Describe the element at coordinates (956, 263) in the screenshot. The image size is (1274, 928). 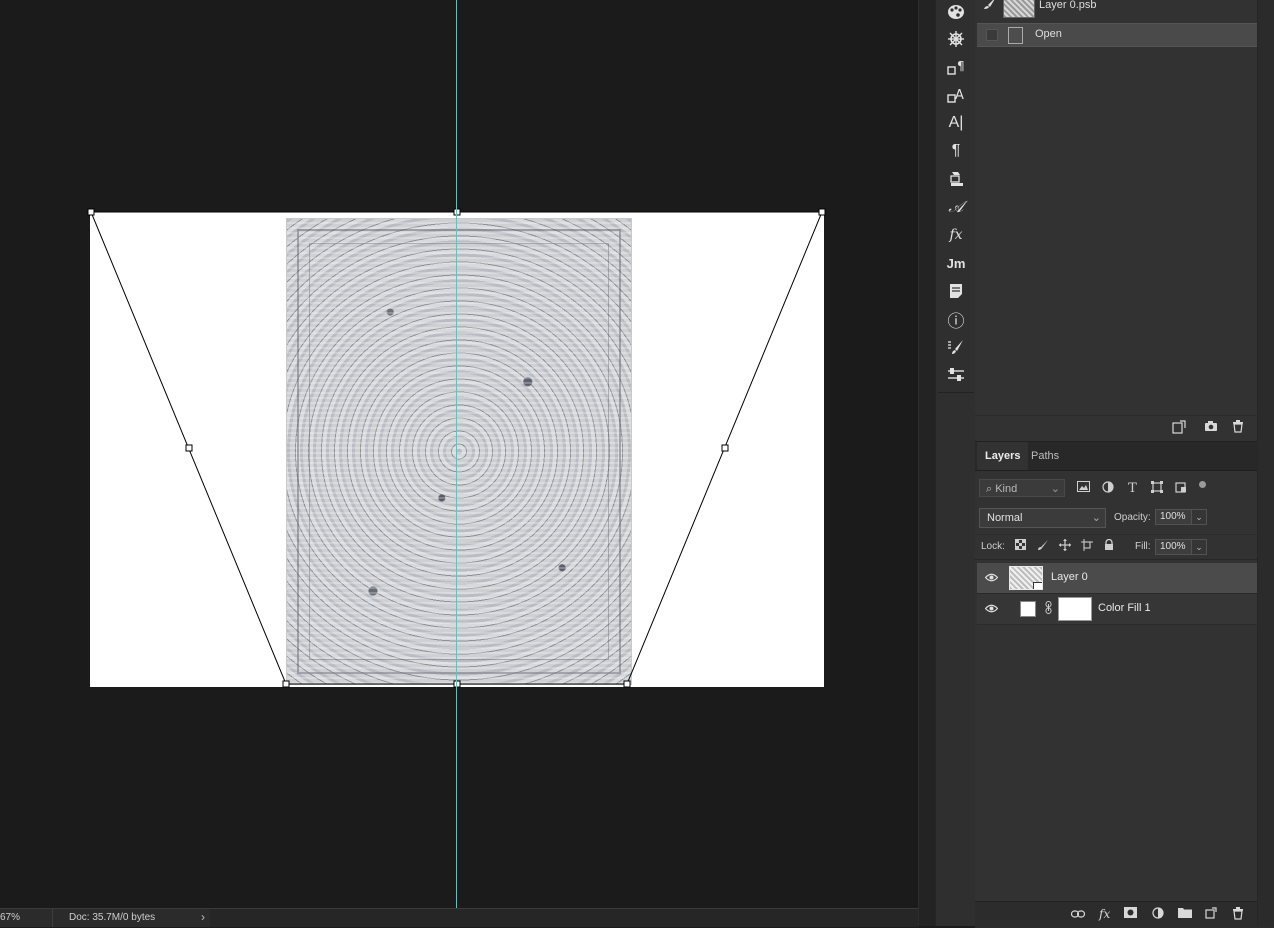
I see `jm-plugin-icon: Jm` at that location.